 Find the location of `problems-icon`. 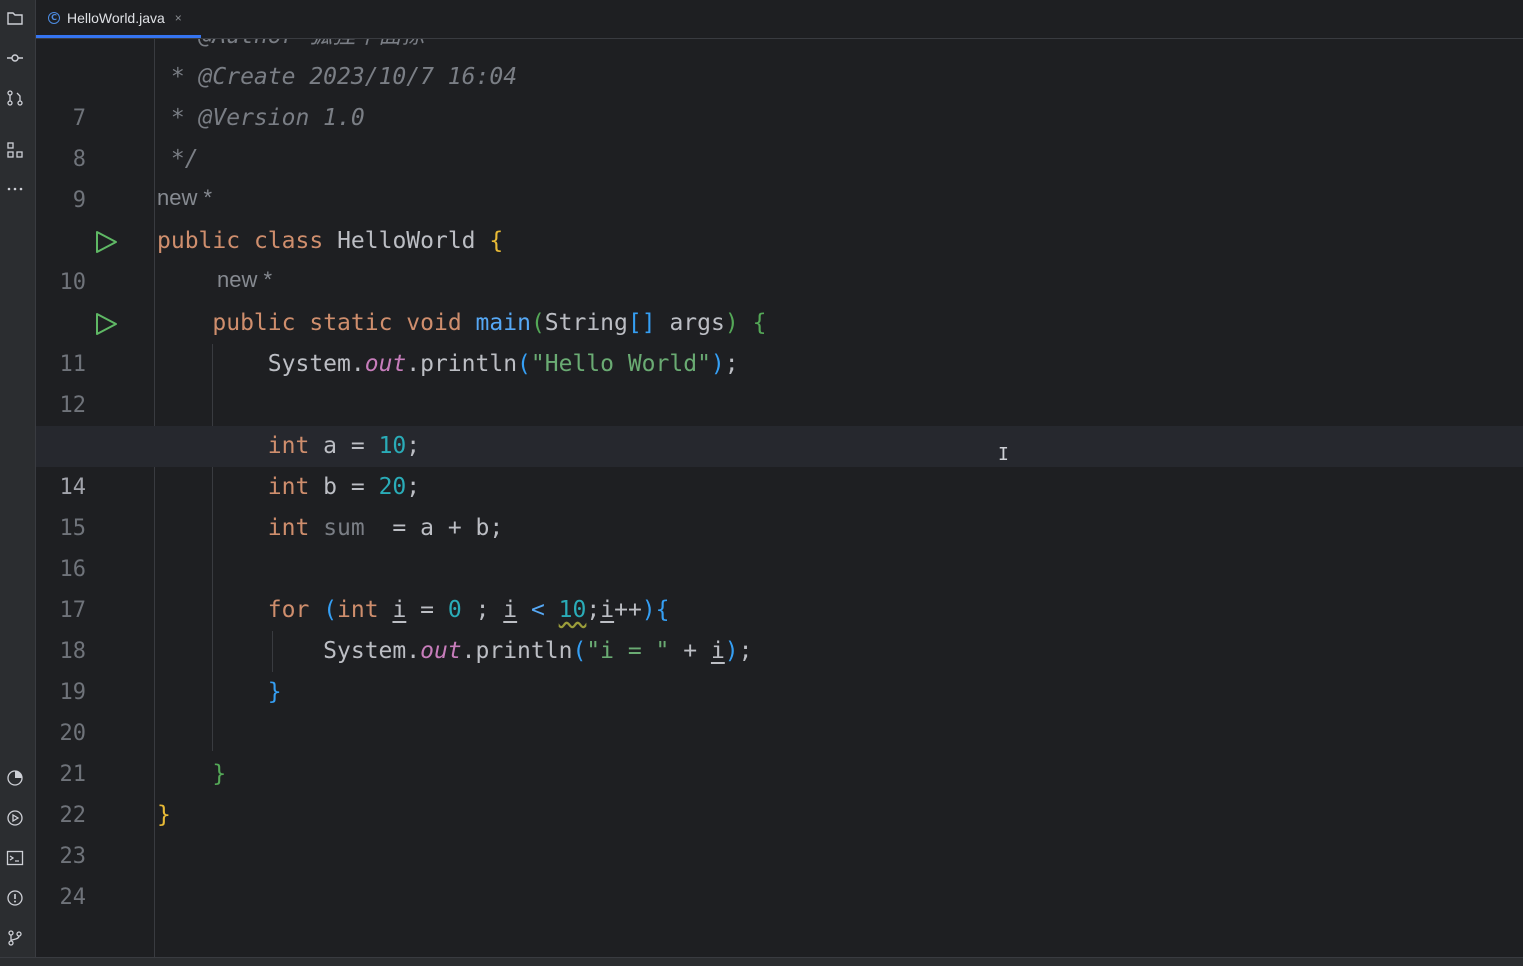

problems-icon is located at coordinates (15, 898).